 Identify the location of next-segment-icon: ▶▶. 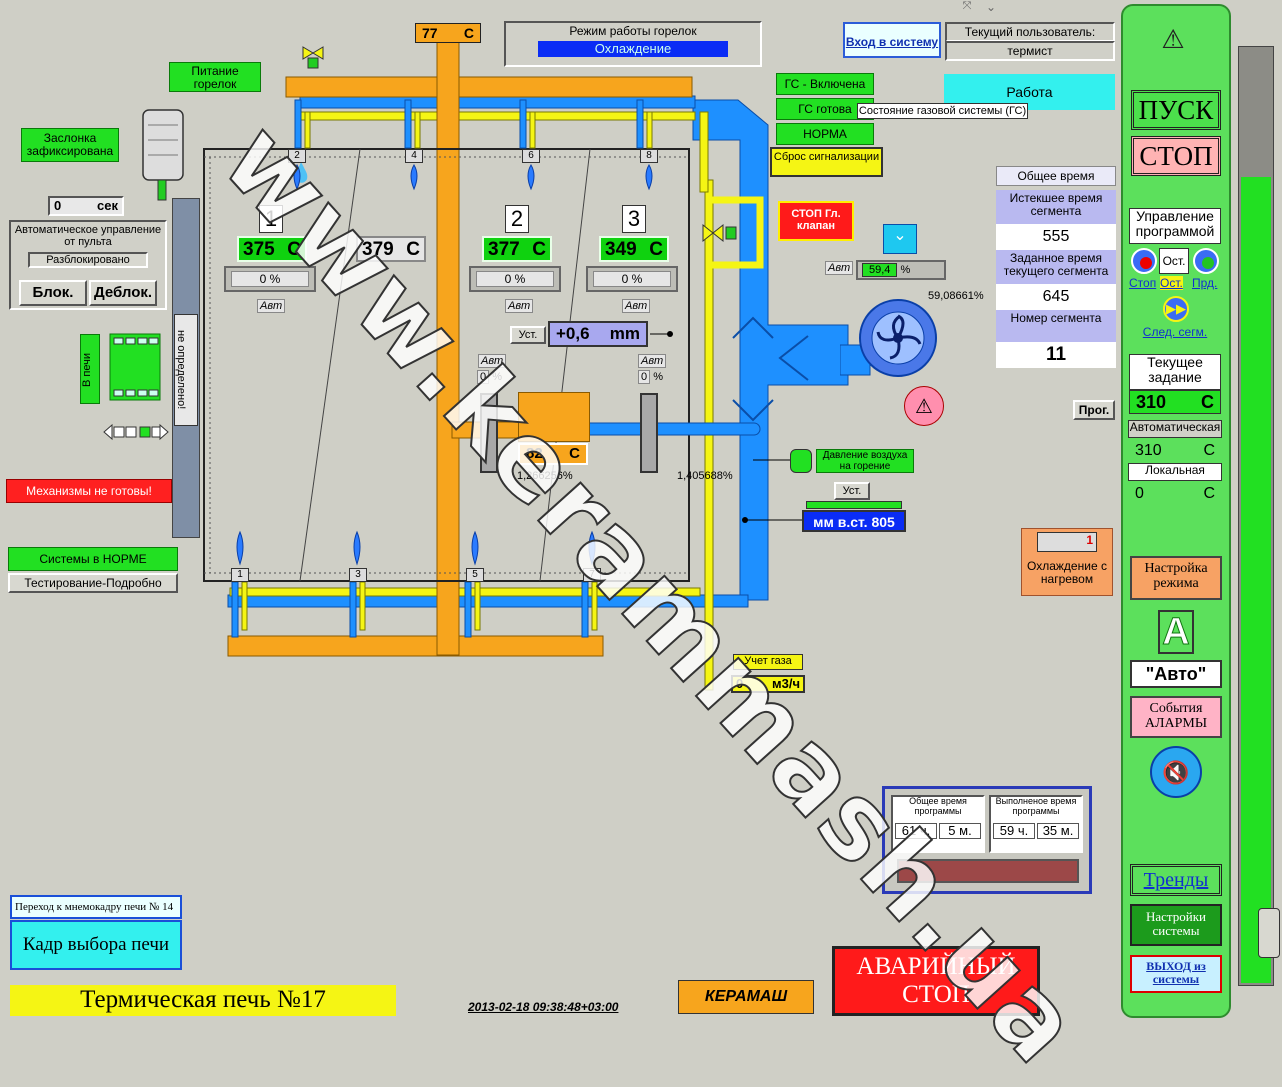
(1176, 309).